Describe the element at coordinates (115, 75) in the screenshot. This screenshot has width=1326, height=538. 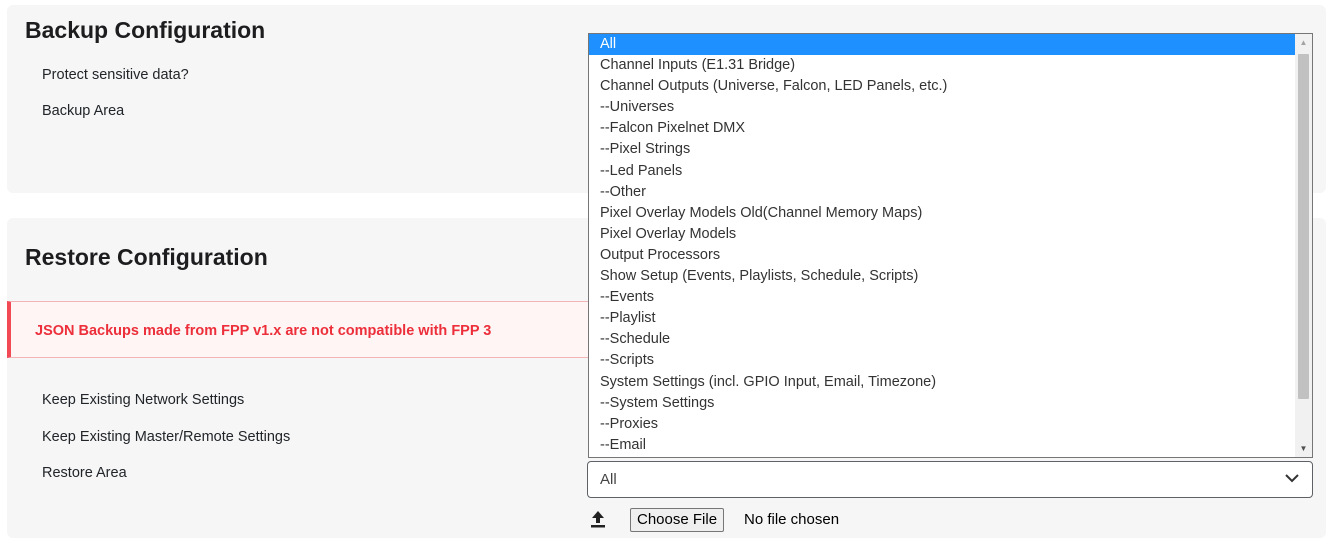
I see `protect-sensitive-data-label: Protect sensitive data?` at that location.